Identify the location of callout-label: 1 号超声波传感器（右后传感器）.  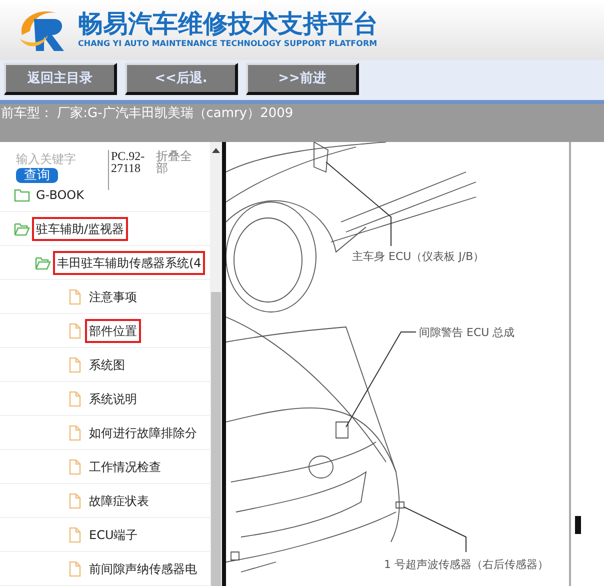
(466, 564).